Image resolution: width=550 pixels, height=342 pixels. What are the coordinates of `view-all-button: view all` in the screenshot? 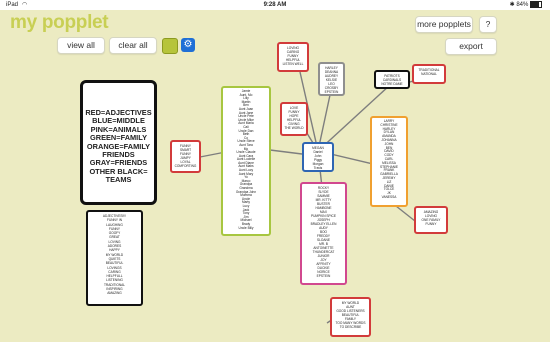 It's located at (81, 45).